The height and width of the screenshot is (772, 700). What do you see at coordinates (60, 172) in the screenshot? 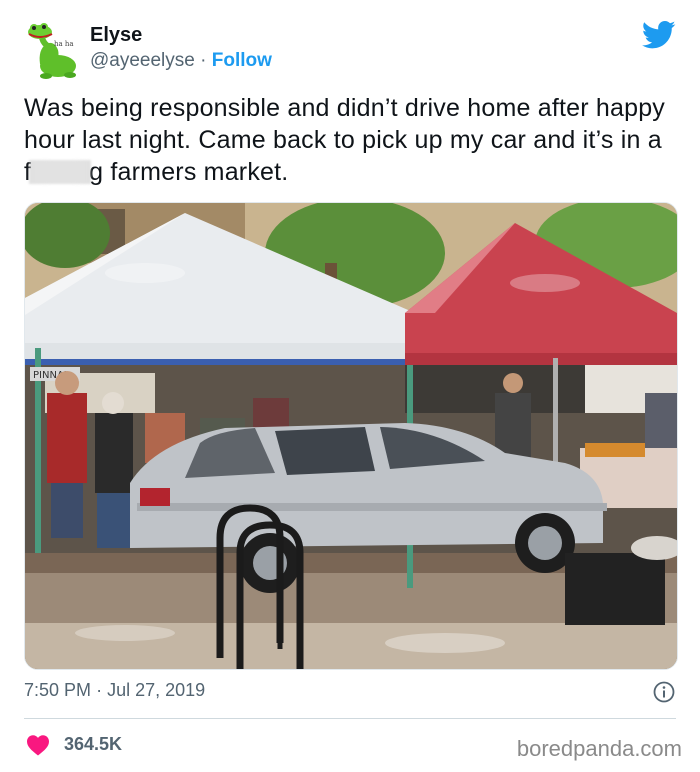
I see `censor-blur` at bounding box center [60, 172].